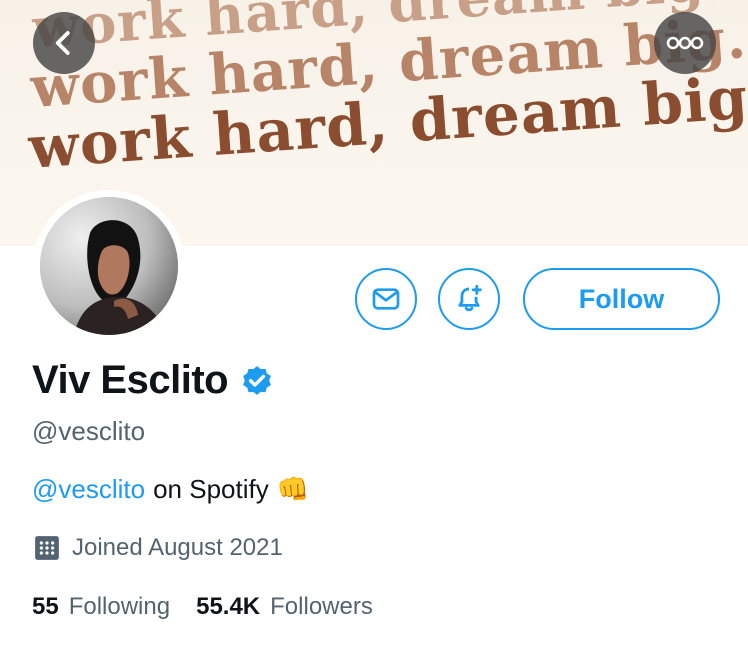  What do you see at coordinates (211, 489) in the screenshot?
I see `bio-text: on Spotify` at bounding box center [211, 489].